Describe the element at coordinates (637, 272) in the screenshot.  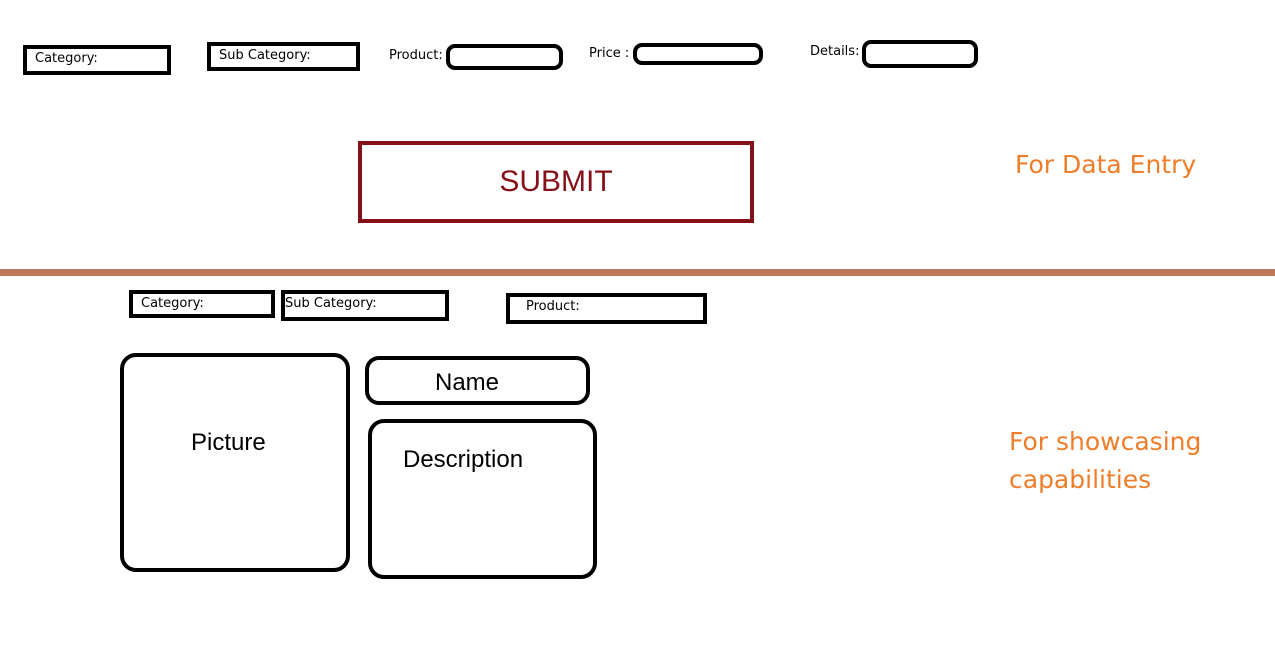
I see `section-divider` at that location.